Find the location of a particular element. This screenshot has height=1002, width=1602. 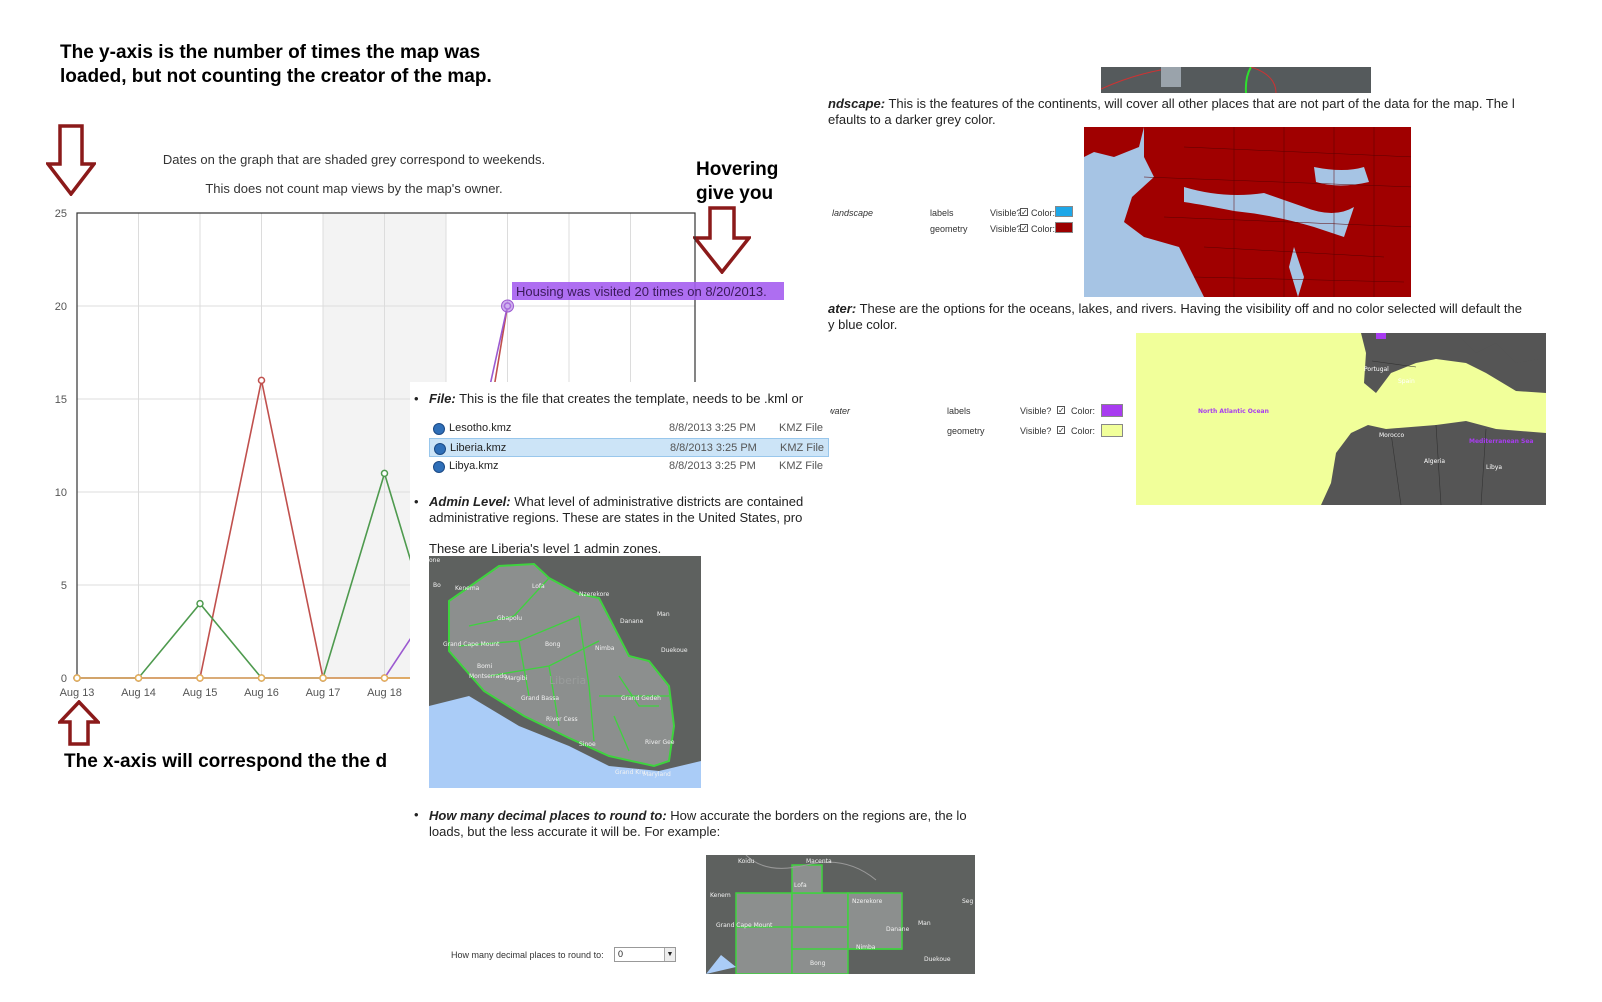

liberia-map-label: Bong is located at coordinates (553, 644).